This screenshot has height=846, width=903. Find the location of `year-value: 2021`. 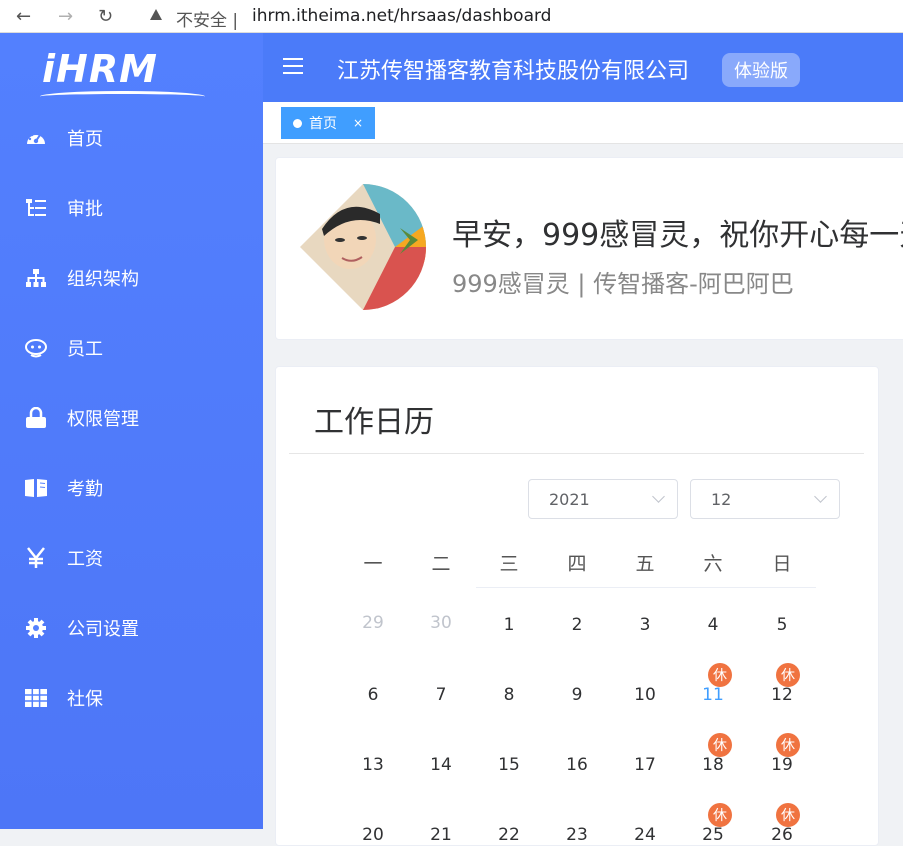

year-value: 2021 is located at coordinates (569, 499).